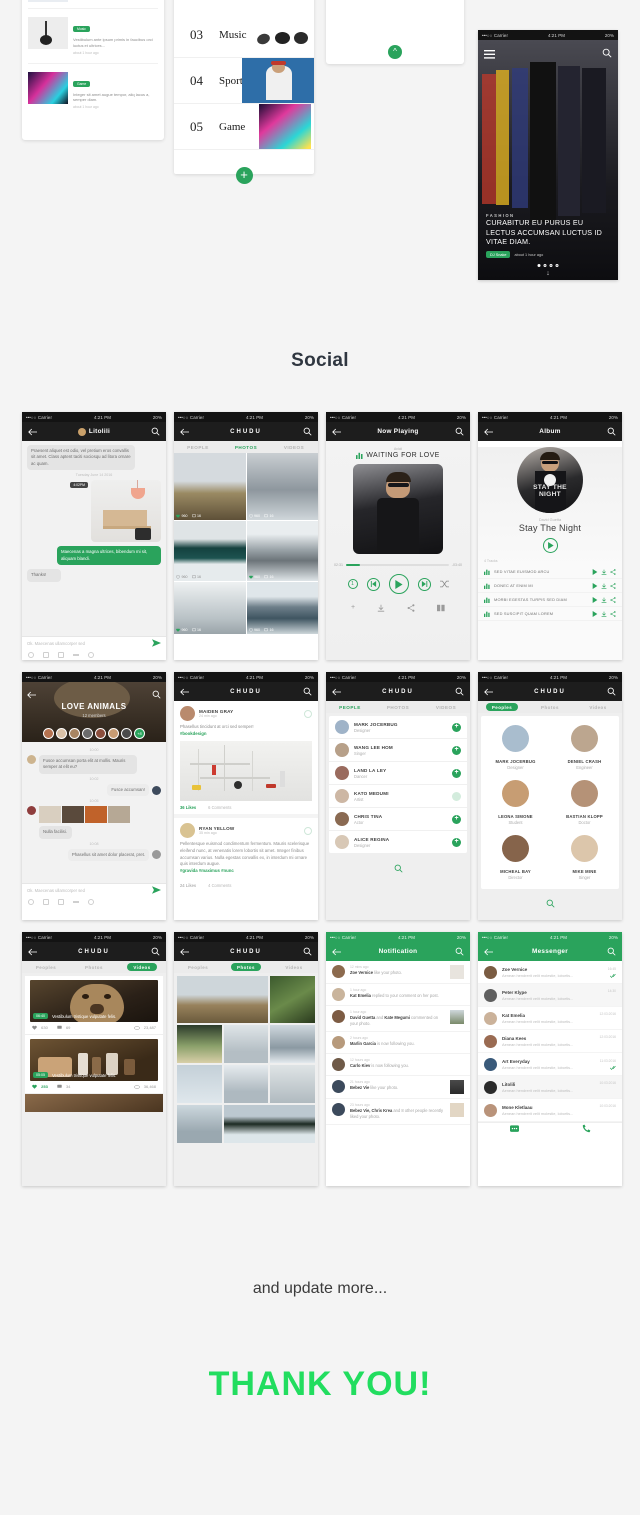 Image resolution: width=640 pixels, height=1515 pixels. Describe the element at coordinates (550, 600) in the screenshot. I see `track-row: MORBI EGESTAS TURPIS SED DIAM` at that location.